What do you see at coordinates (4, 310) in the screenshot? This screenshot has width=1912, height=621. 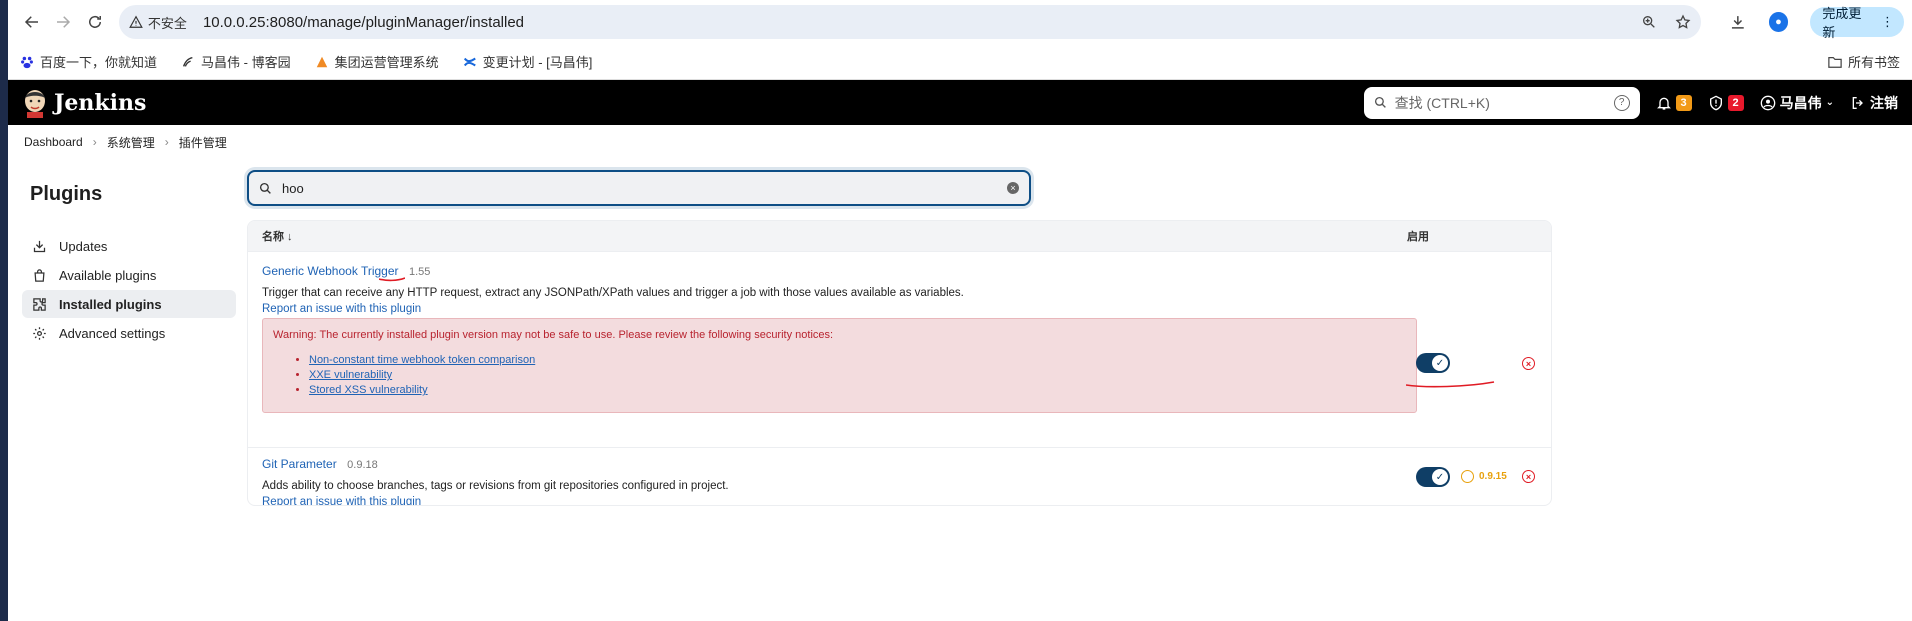 I see `desktop-edge` at bounding box center [4, 310].